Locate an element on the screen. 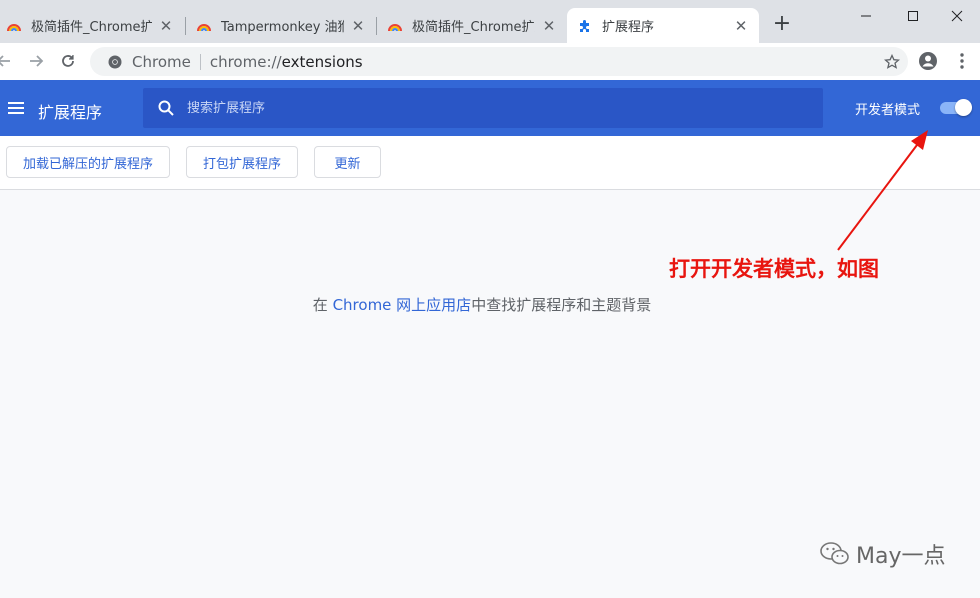 The width and height of the screenshot is (980, 598). url-text: chrome://extensions is located at coordinates (286, 62).